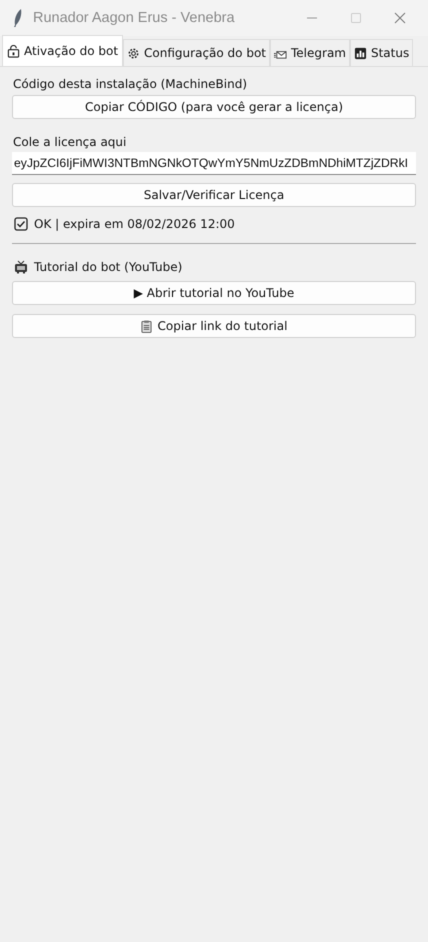 The width and height of the screenshot is (428, 942). Describe the element at coordinates (13, 51) in the screenshot. I see `lock-icon` at that location.